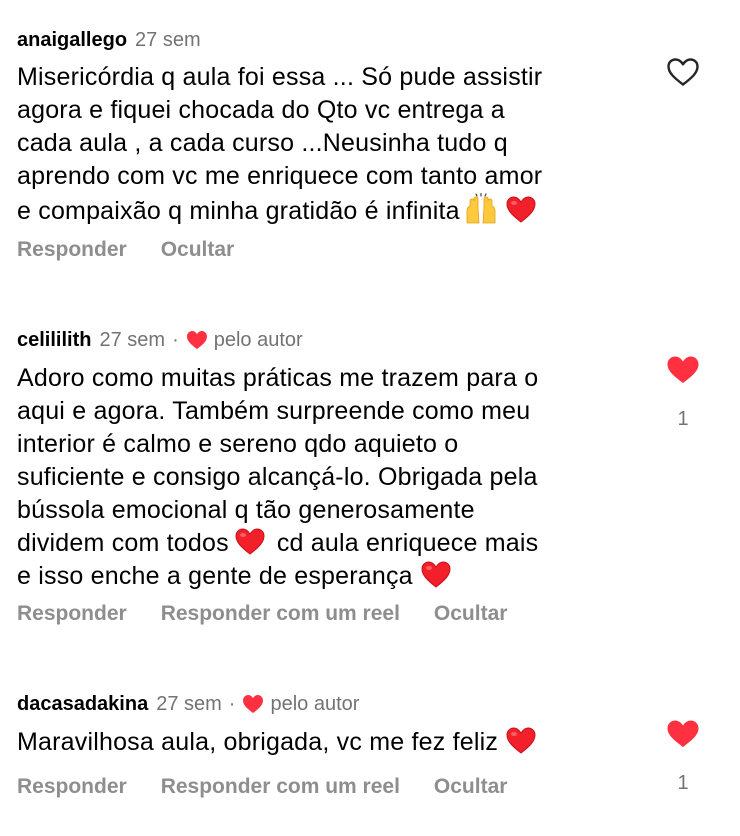  What do you see at coordinates (521, 740) in the screenshot?
I see `red-heart-emoji-icon` at bounding box center [521, 740].